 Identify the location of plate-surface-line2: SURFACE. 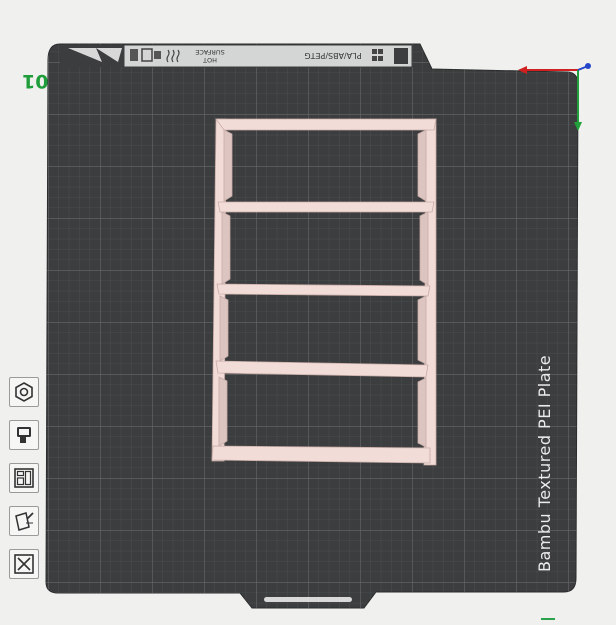
(210, 52).